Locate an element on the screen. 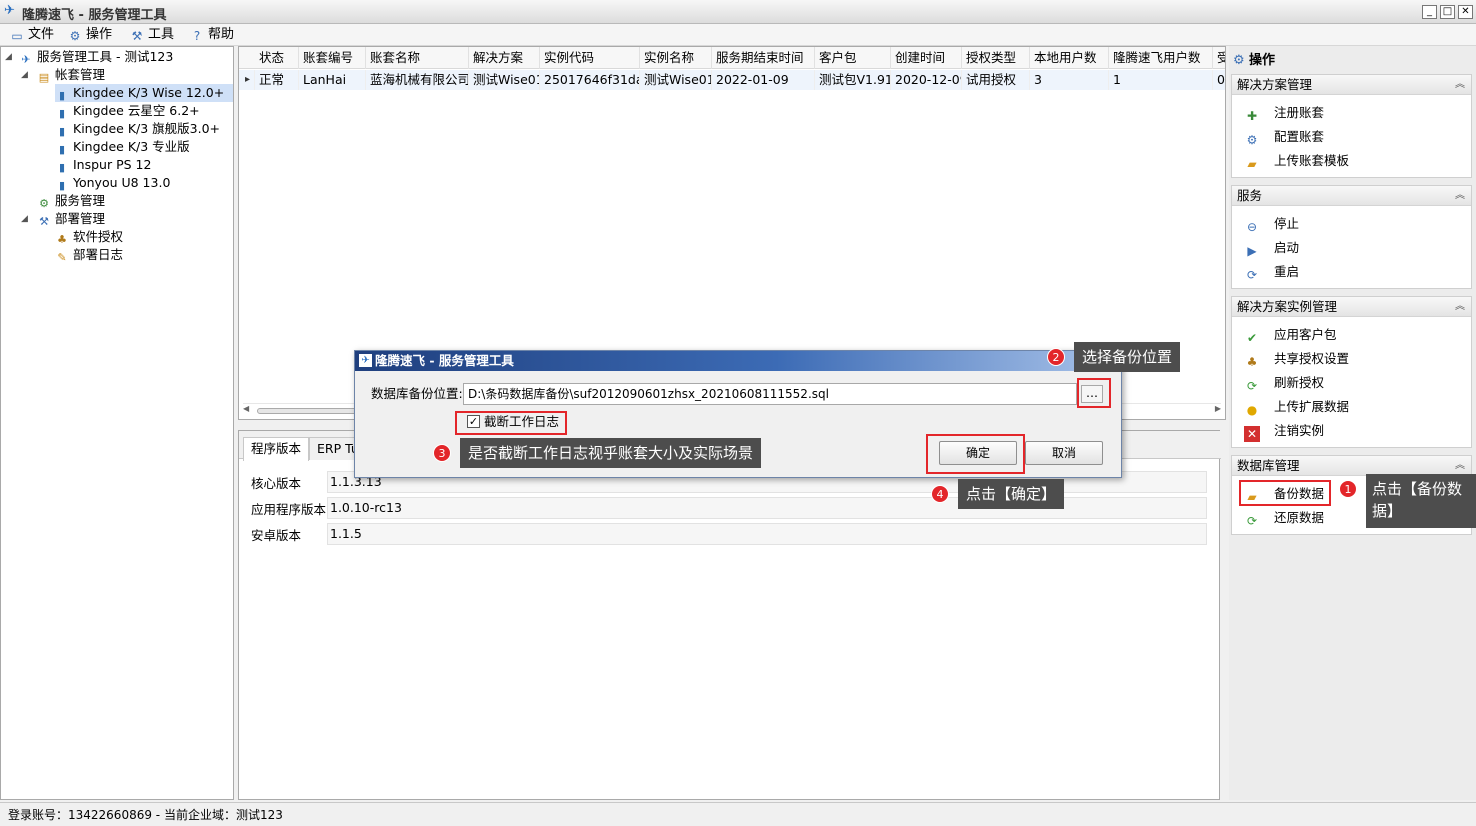 This screenshot has width=1476, height=826. tree-deploy-mgmt: ⚒ 部署管理 is located at coordinates (71, 219).